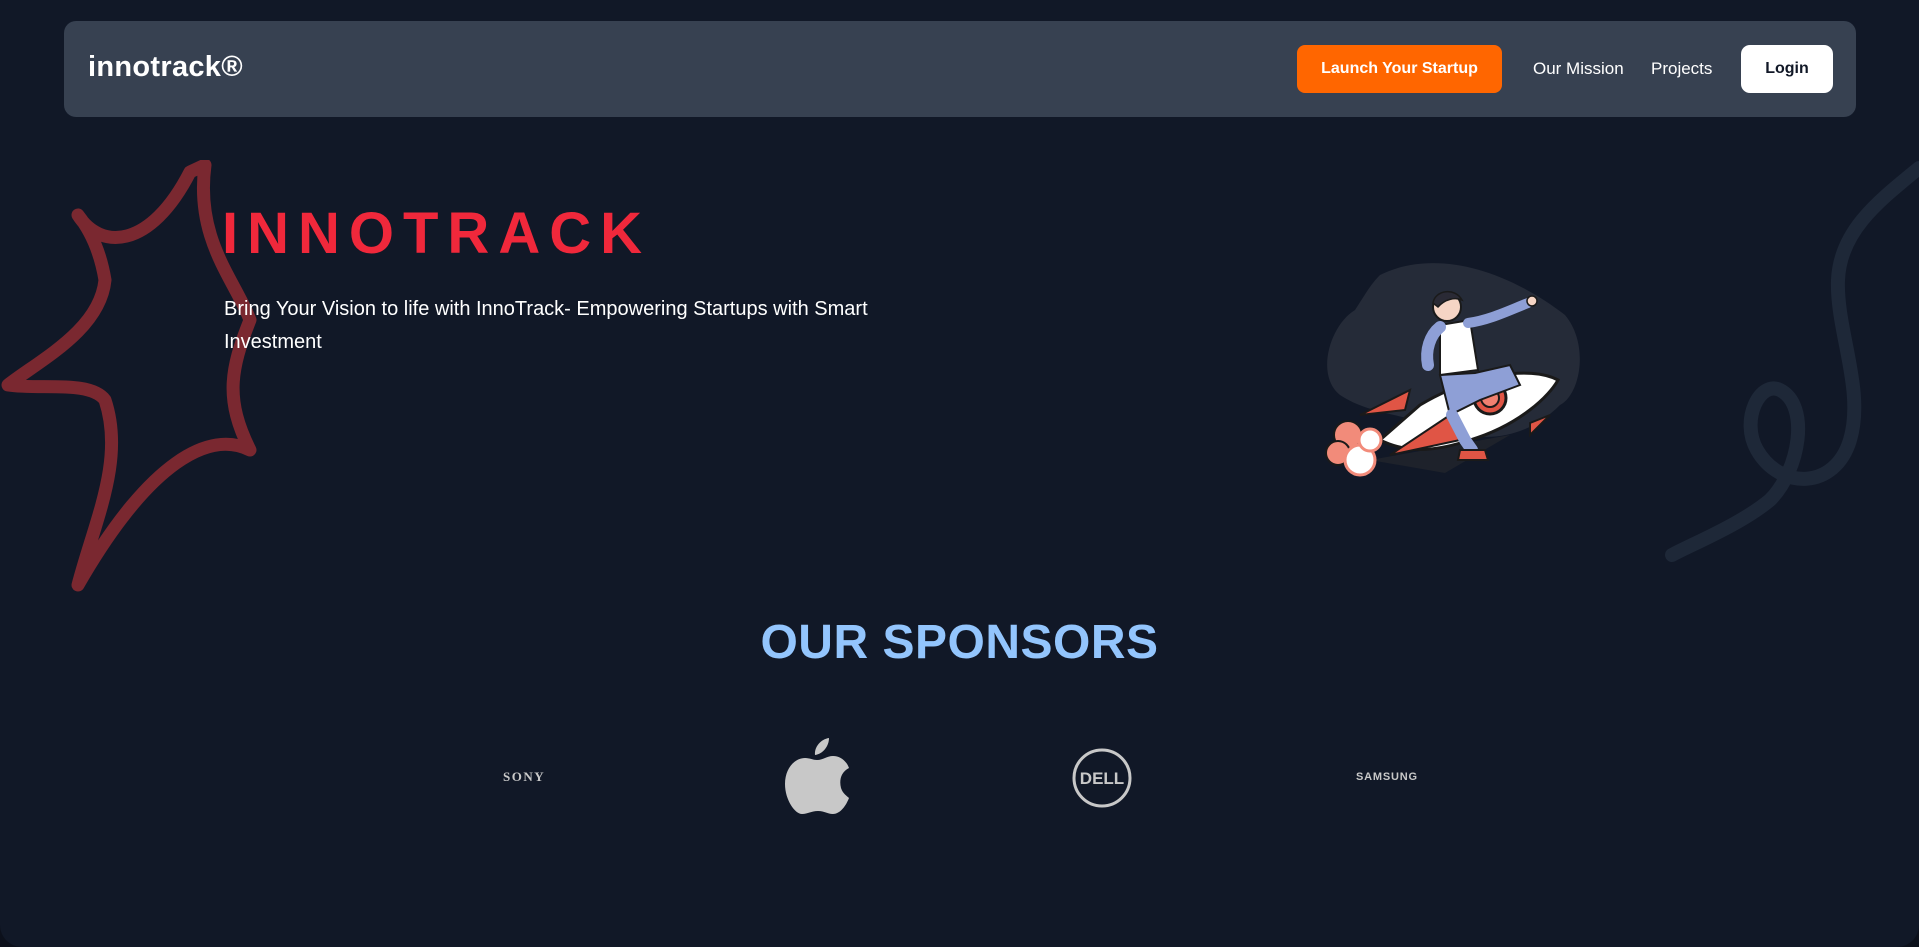  What do you see at coordinates (1792, 361) in the screenshot?
I see `decorative-squiggle-shape` at bounding box center [1792, 361].